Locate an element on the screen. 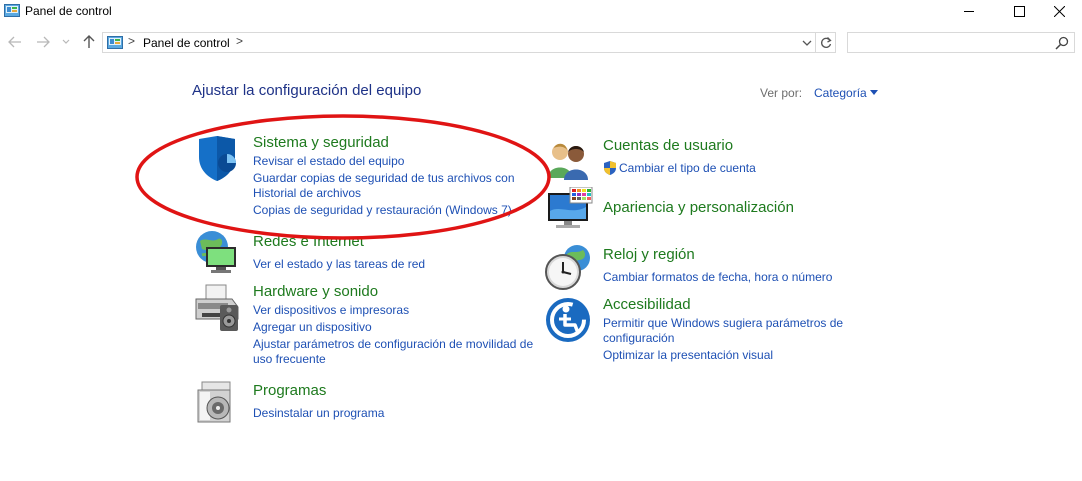 This screenshot has width=1082, height=481. close-button is located at coordinates (1059, 11).